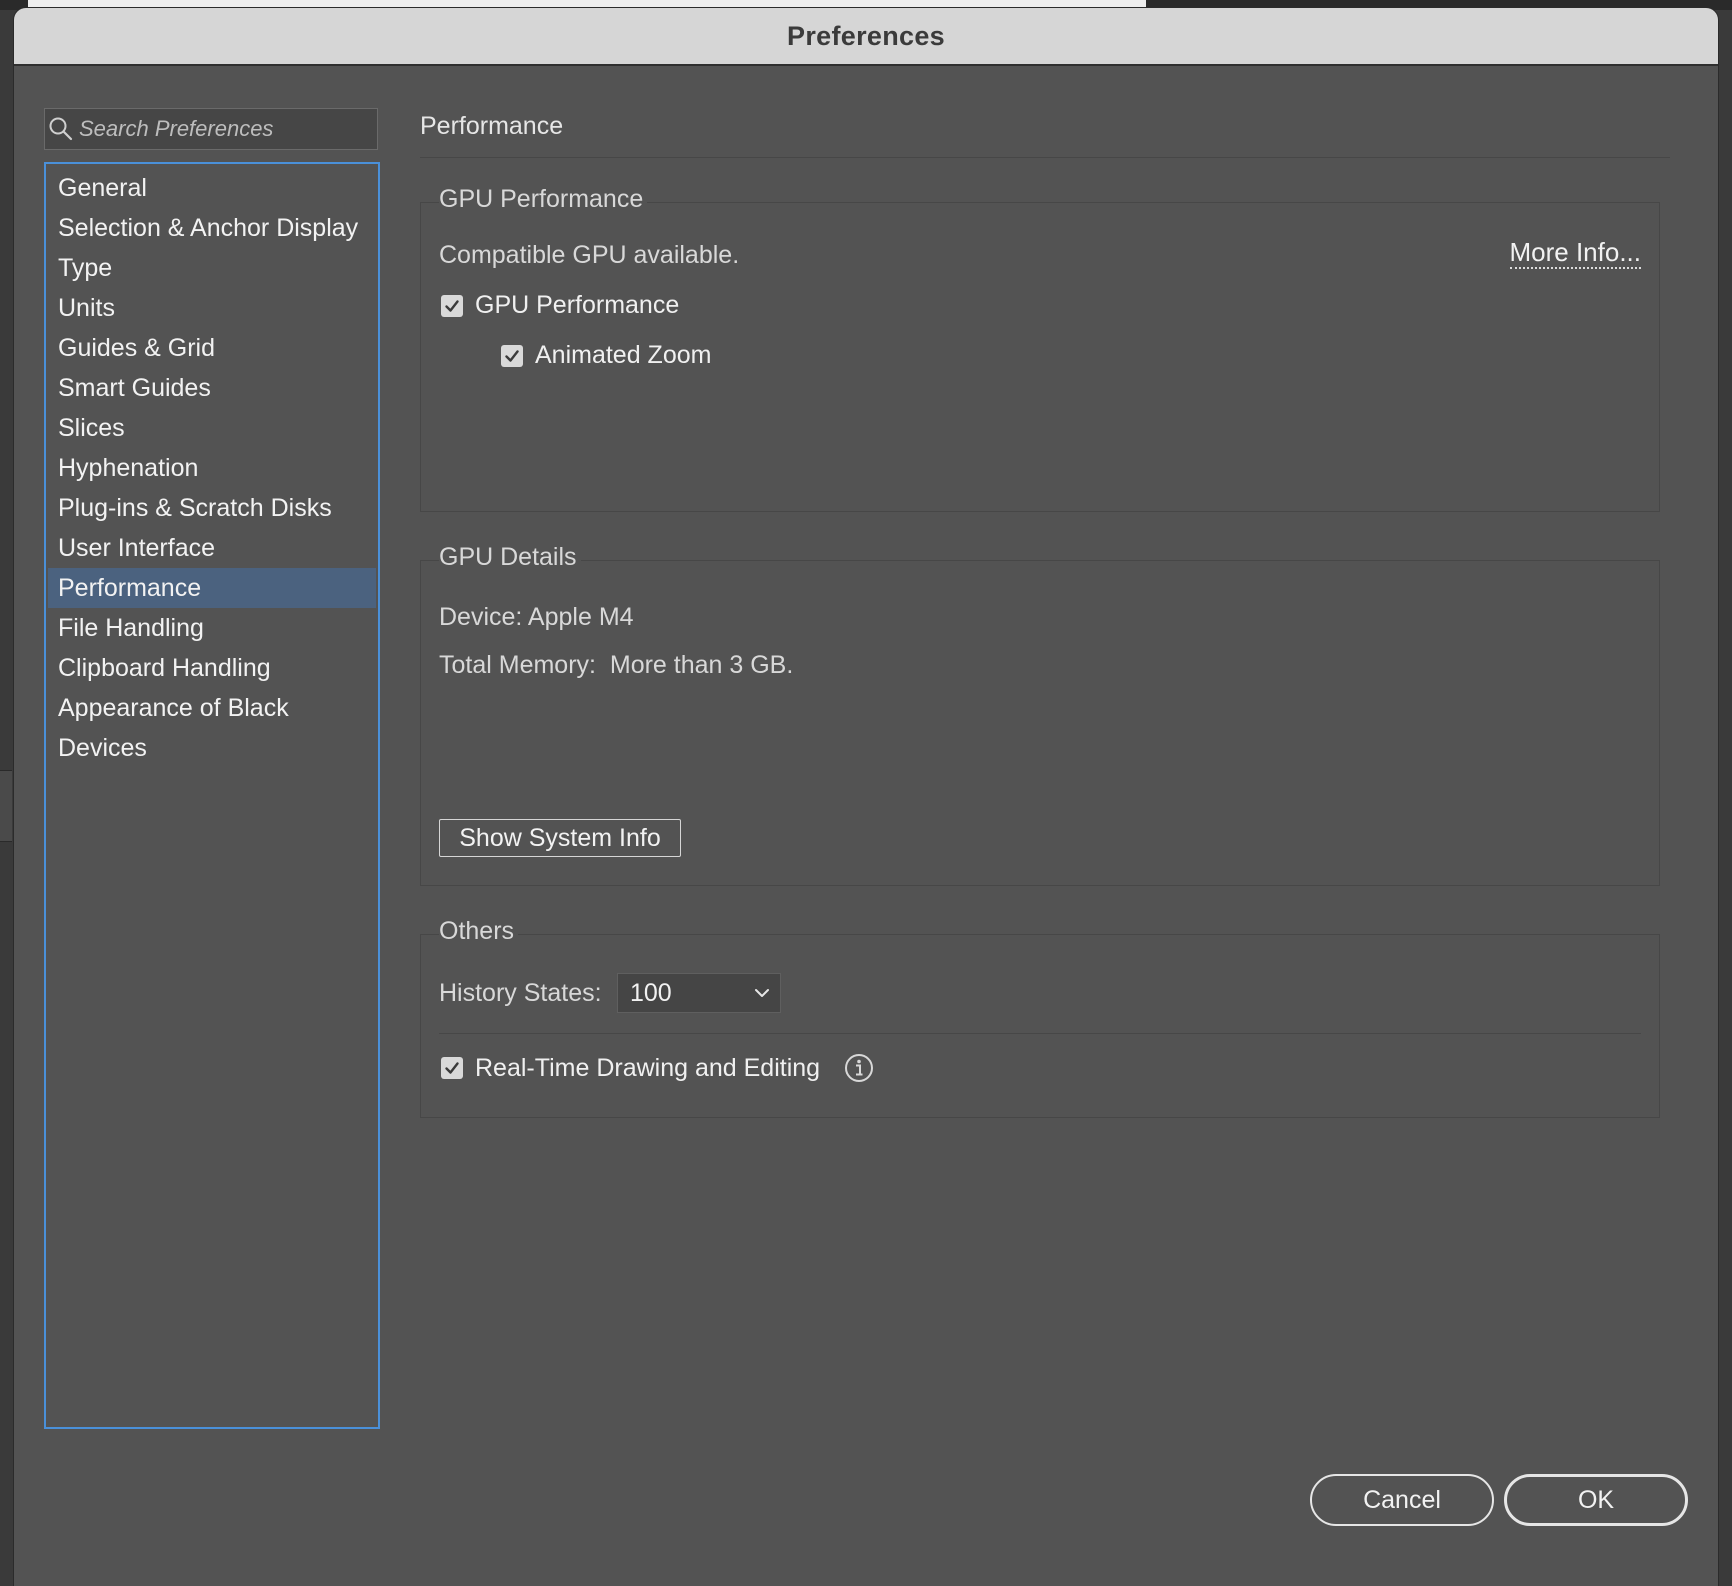 This screenshot has width=1732, height=1586. I want to click on gpu-performance-row: GPU Performance, so click(560, 305).